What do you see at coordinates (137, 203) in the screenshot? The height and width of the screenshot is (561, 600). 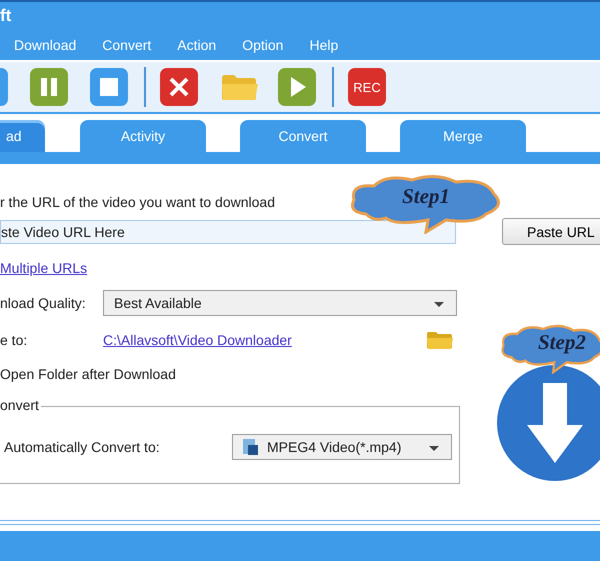 I see `url-prompt: r the URL of the video you want to download` at bounding box center [137, 203].